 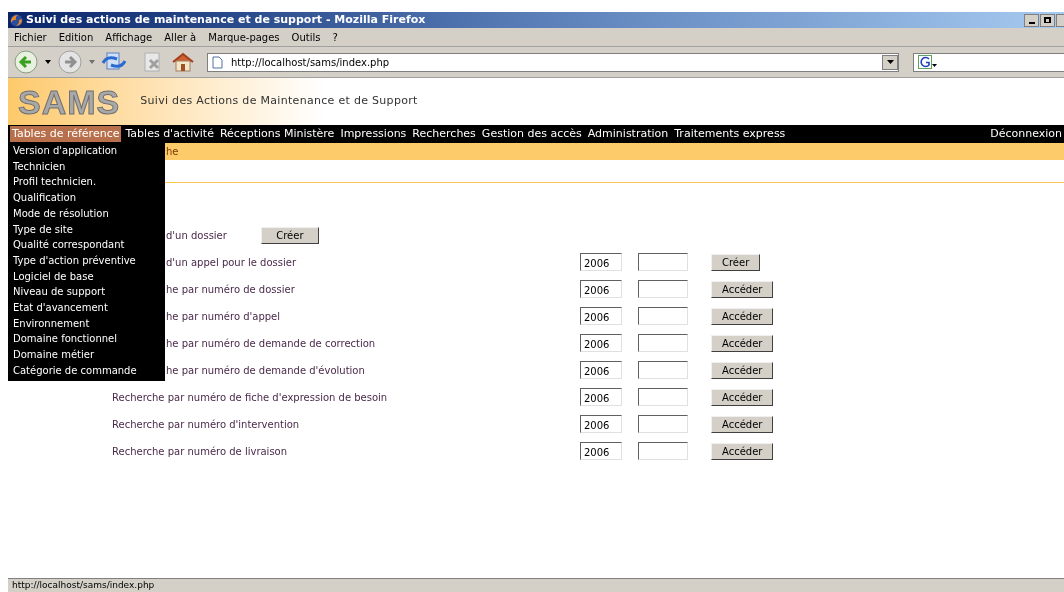 What do you see at coordinates (129, 37) in the screenshot?
I see `menu-item: Affichage` at bounding box center [129, 37].